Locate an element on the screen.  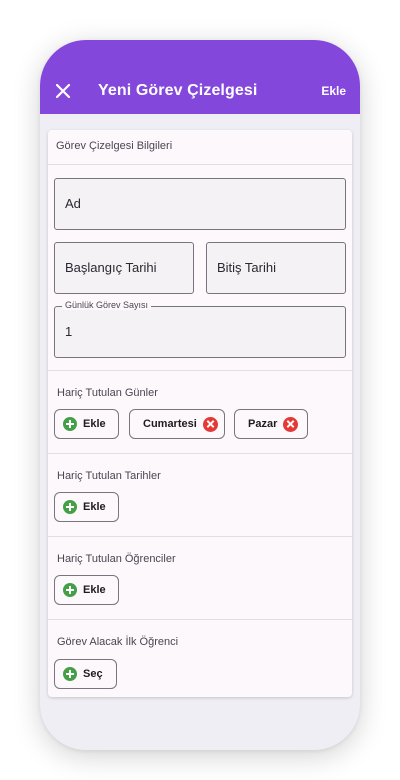
chip-label: Pazar is located at coordinates (263, 424).